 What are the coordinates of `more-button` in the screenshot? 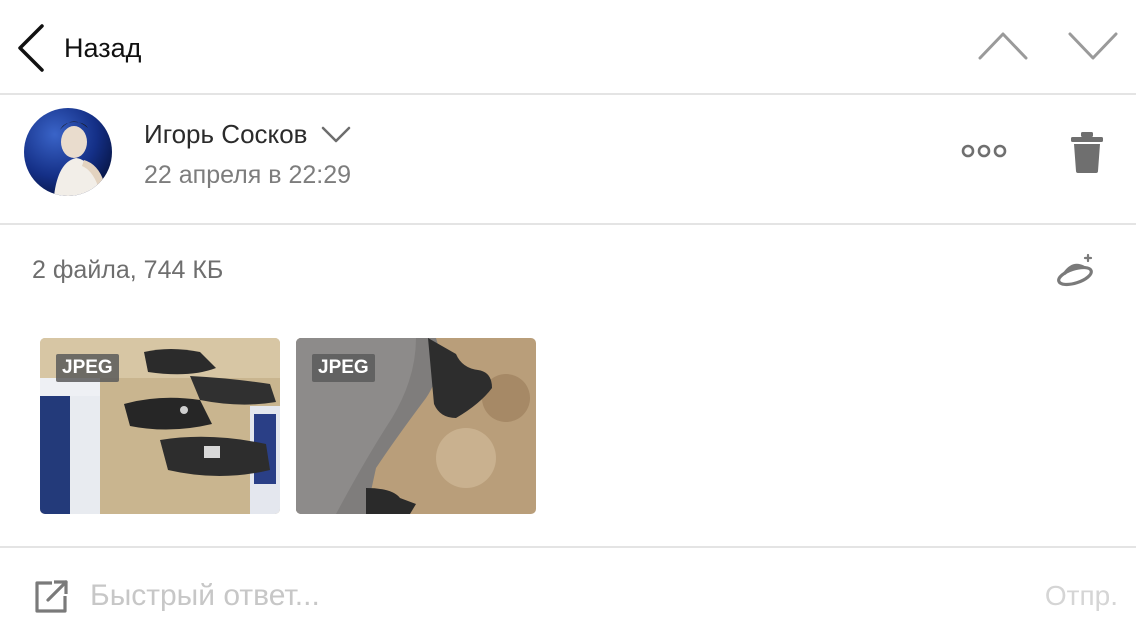 It's located at (984, 151).